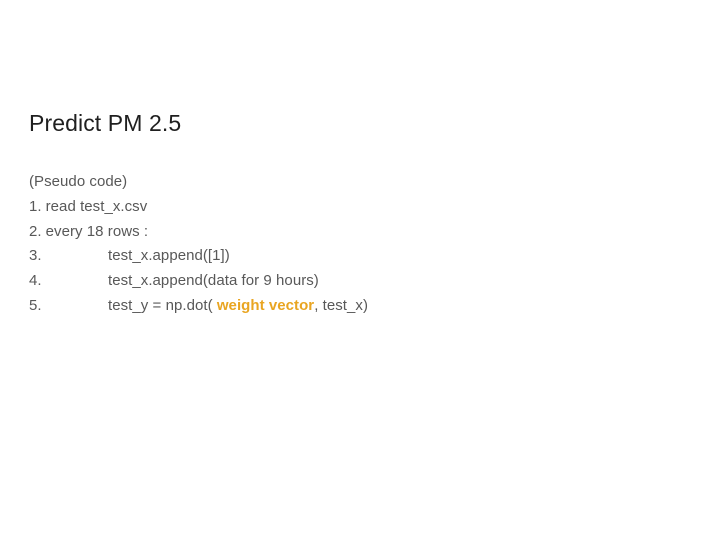 This screenshot has height=540, width=720. I want to click on line-number-4: 4., so click(35, 281).